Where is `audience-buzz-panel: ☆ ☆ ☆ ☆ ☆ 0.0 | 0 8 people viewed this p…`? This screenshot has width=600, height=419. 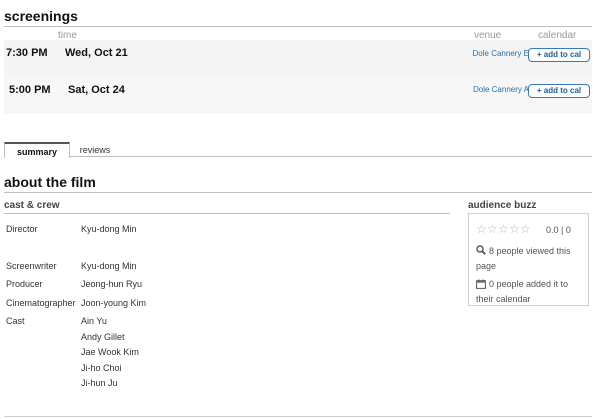
audience-buzz-panel: ☆ ☆ ☆ ☆ ☆ 0.0 | 0 8 people viewed this p… is located at coordinates (528, 259).